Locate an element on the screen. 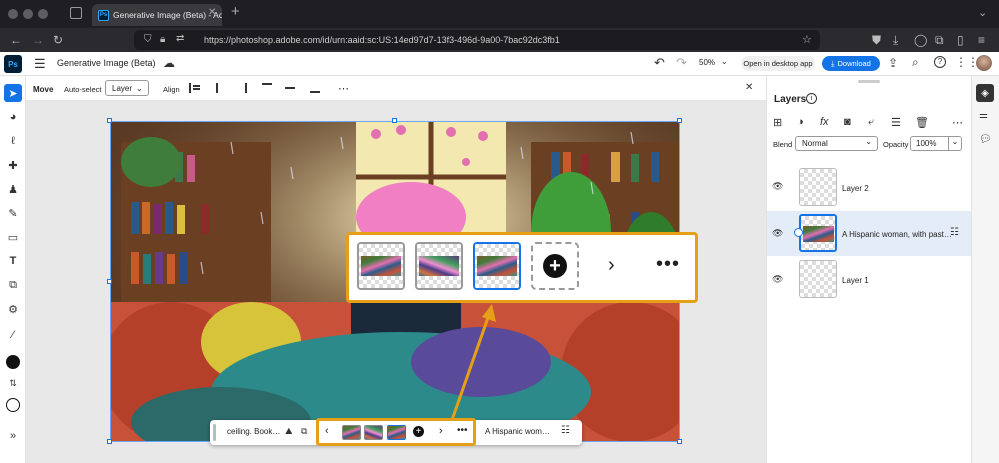 The width and height of the screenshot is (999, 463). eyedropper-tool-icon: ⁄ is located at coordinates (13, 335).